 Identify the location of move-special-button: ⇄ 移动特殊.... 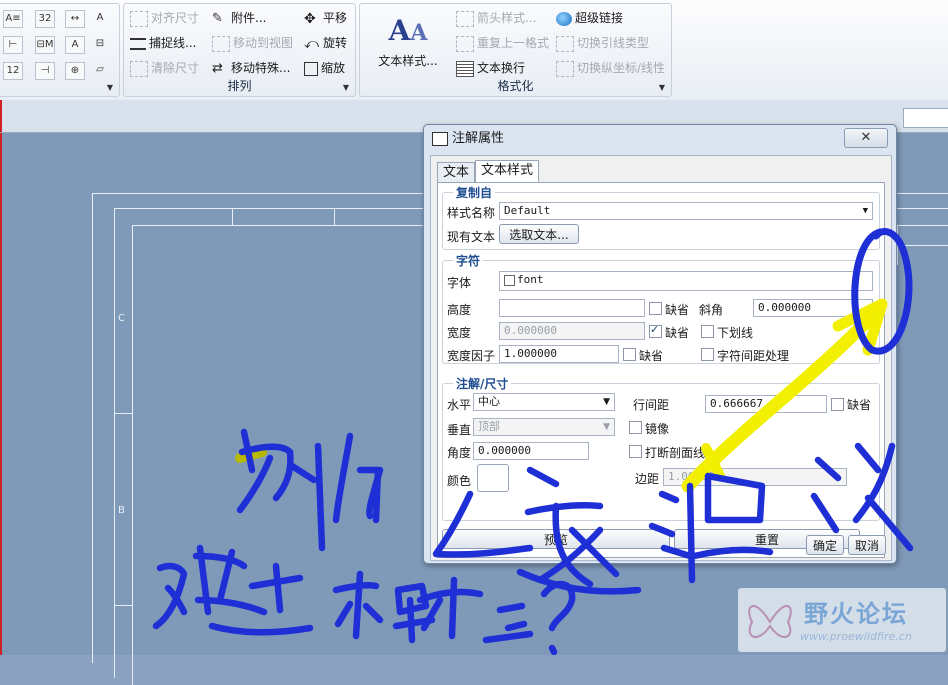
(251, 68).